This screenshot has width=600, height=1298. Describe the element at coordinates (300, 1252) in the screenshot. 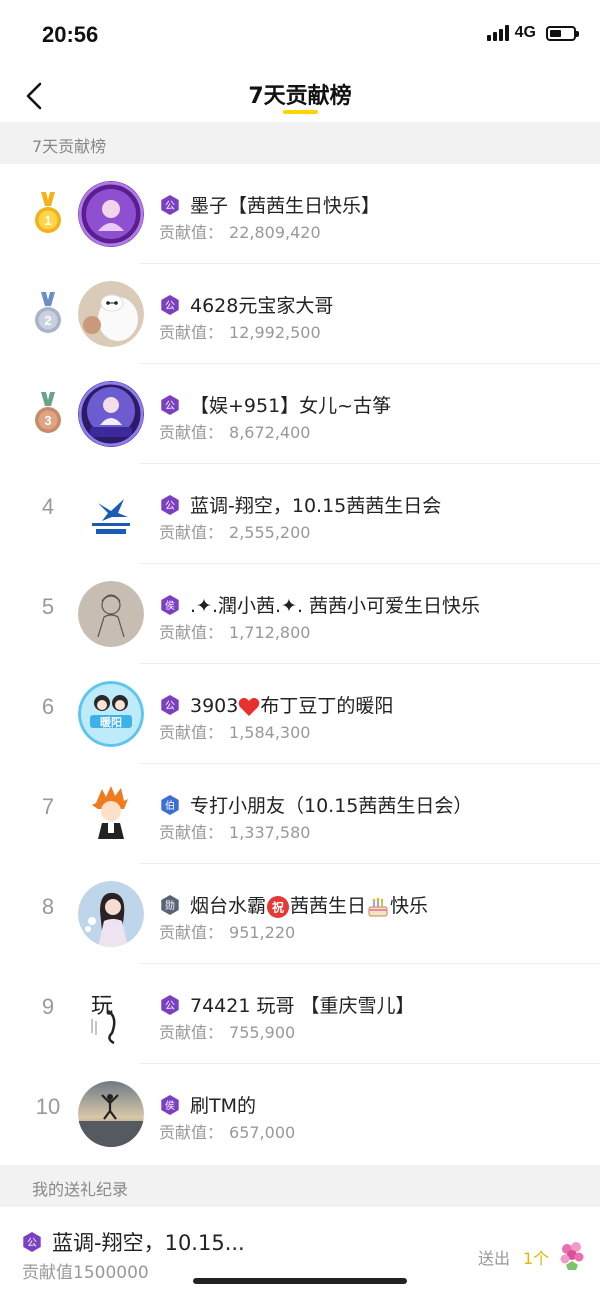

I see `my-gift-record: 公 蓝调-翔空，10.15... 贡献值1500000 送出 1个` at that location.